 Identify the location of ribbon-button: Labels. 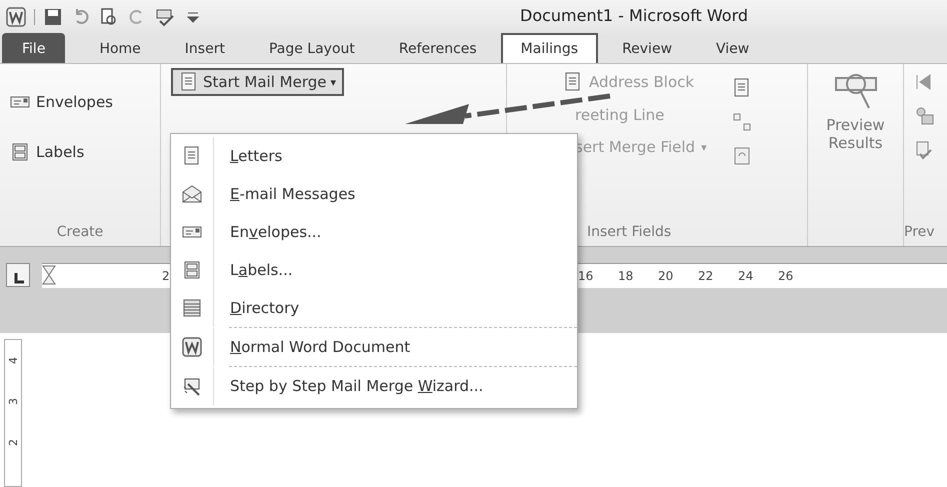
(80, 152).